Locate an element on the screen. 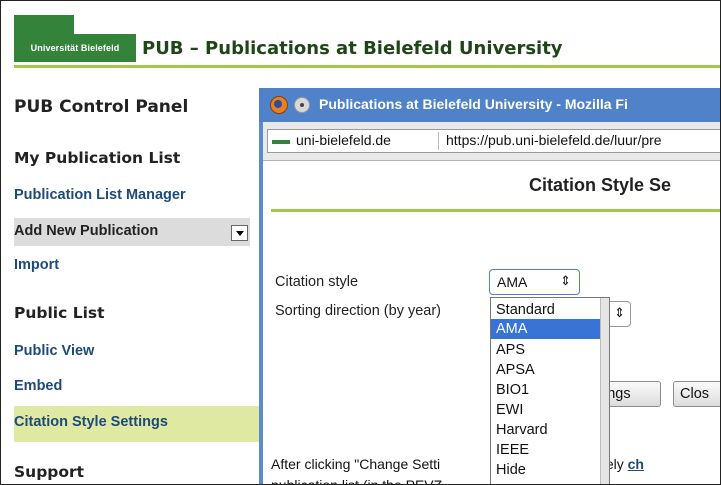  citation-style-select: AMA ⇕ is located at coordinates (534, 282).